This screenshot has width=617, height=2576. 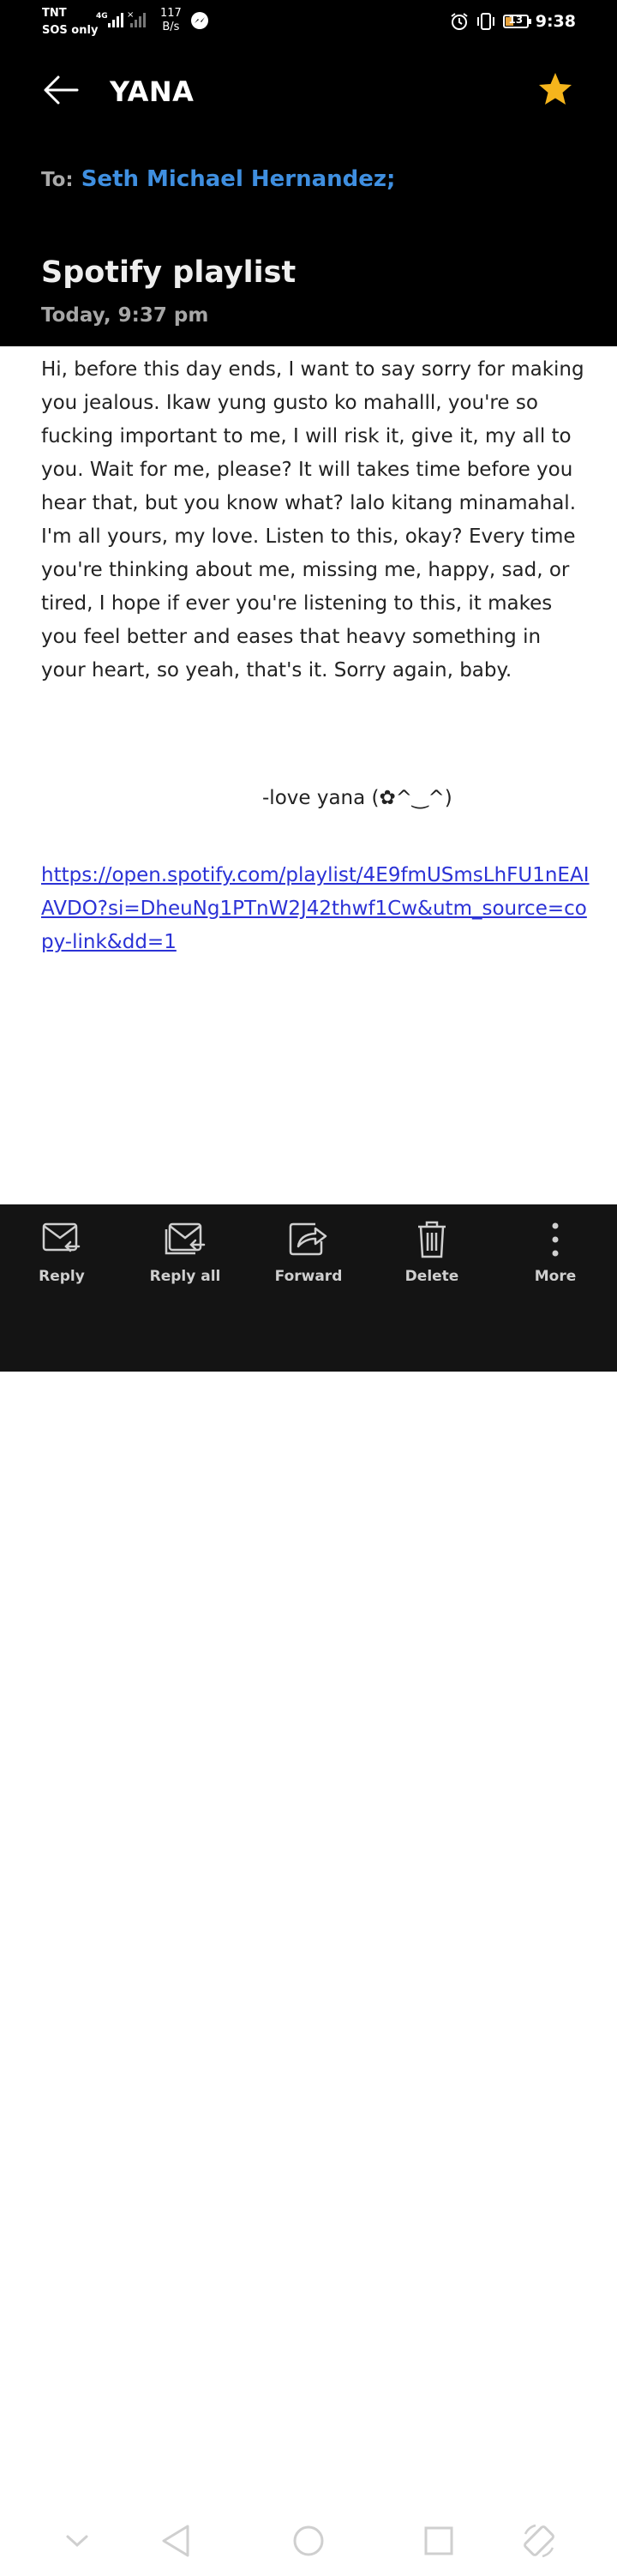 I want to click on reply-label: Reply, so click(x=62, y=1276).